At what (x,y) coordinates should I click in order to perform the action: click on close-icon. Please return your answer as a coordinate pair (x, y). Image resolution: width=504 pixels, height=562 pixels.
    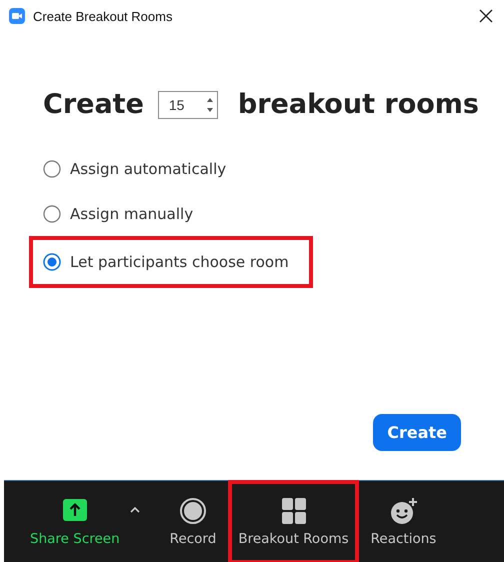
    Looking at the image, I should click on (486, 16).